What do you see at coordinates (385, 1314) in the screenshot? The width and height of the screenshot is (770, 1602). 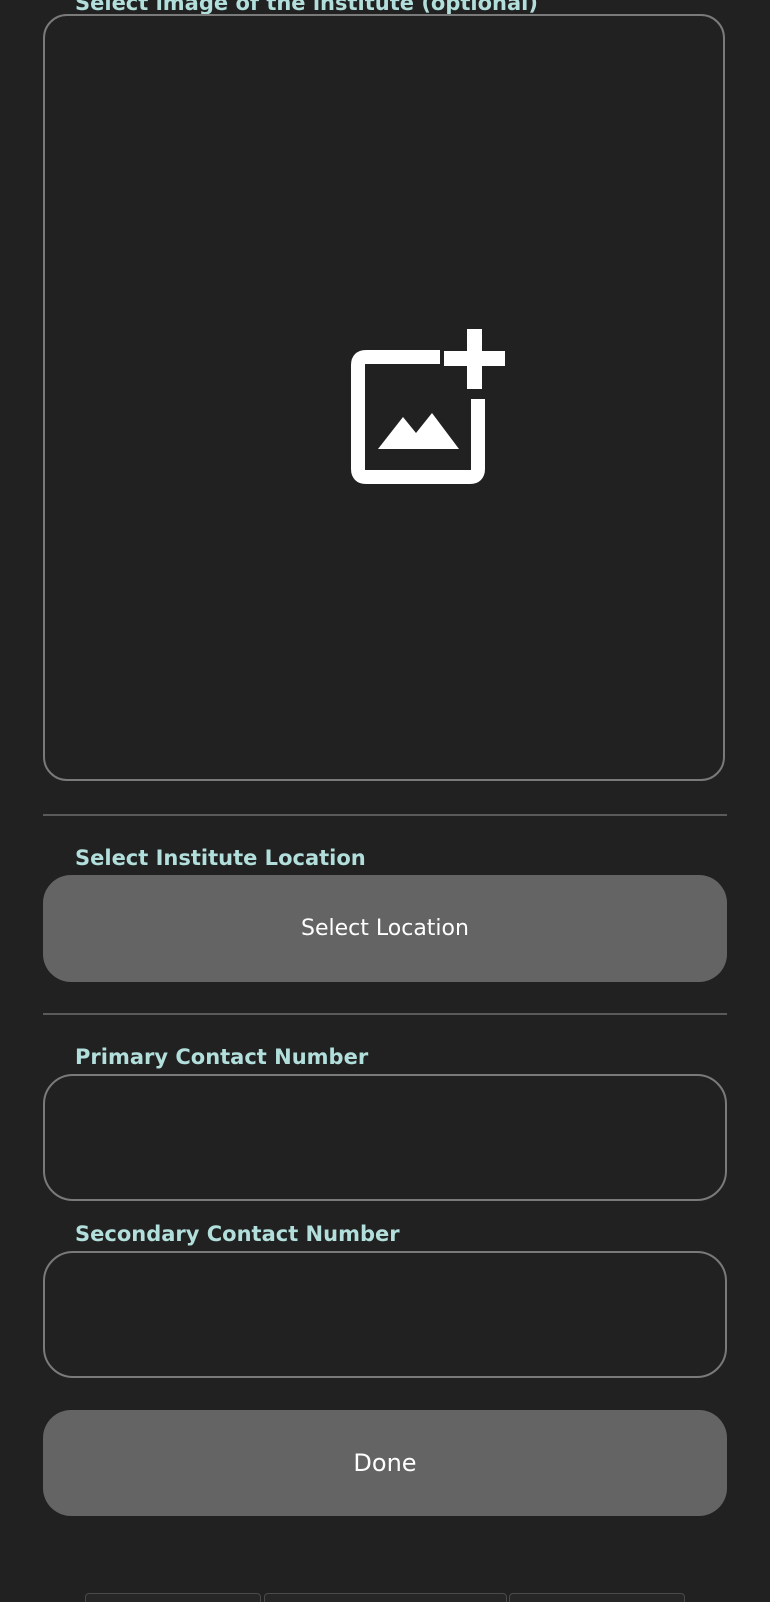 I see `secondary-contact-input` at bounding box center [385, 1314].